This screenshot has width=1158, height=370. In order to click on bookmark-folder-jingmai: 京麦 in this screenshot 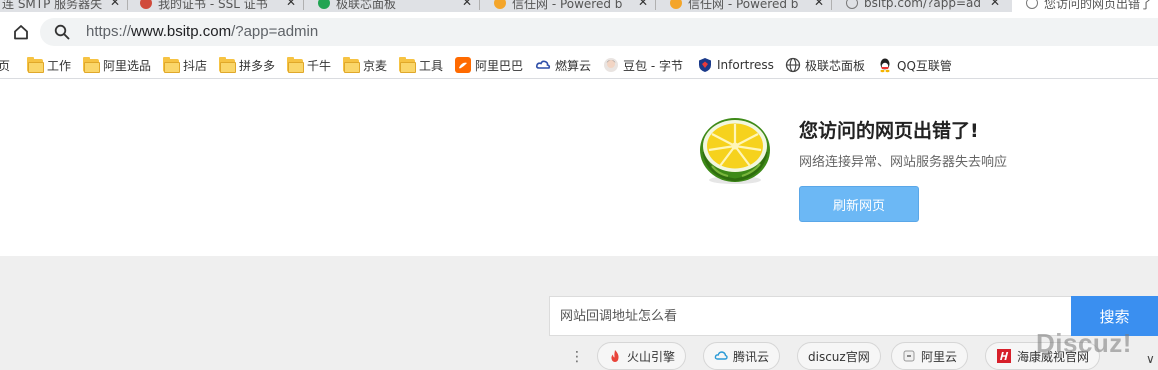, I will do `click(365, 65)`.